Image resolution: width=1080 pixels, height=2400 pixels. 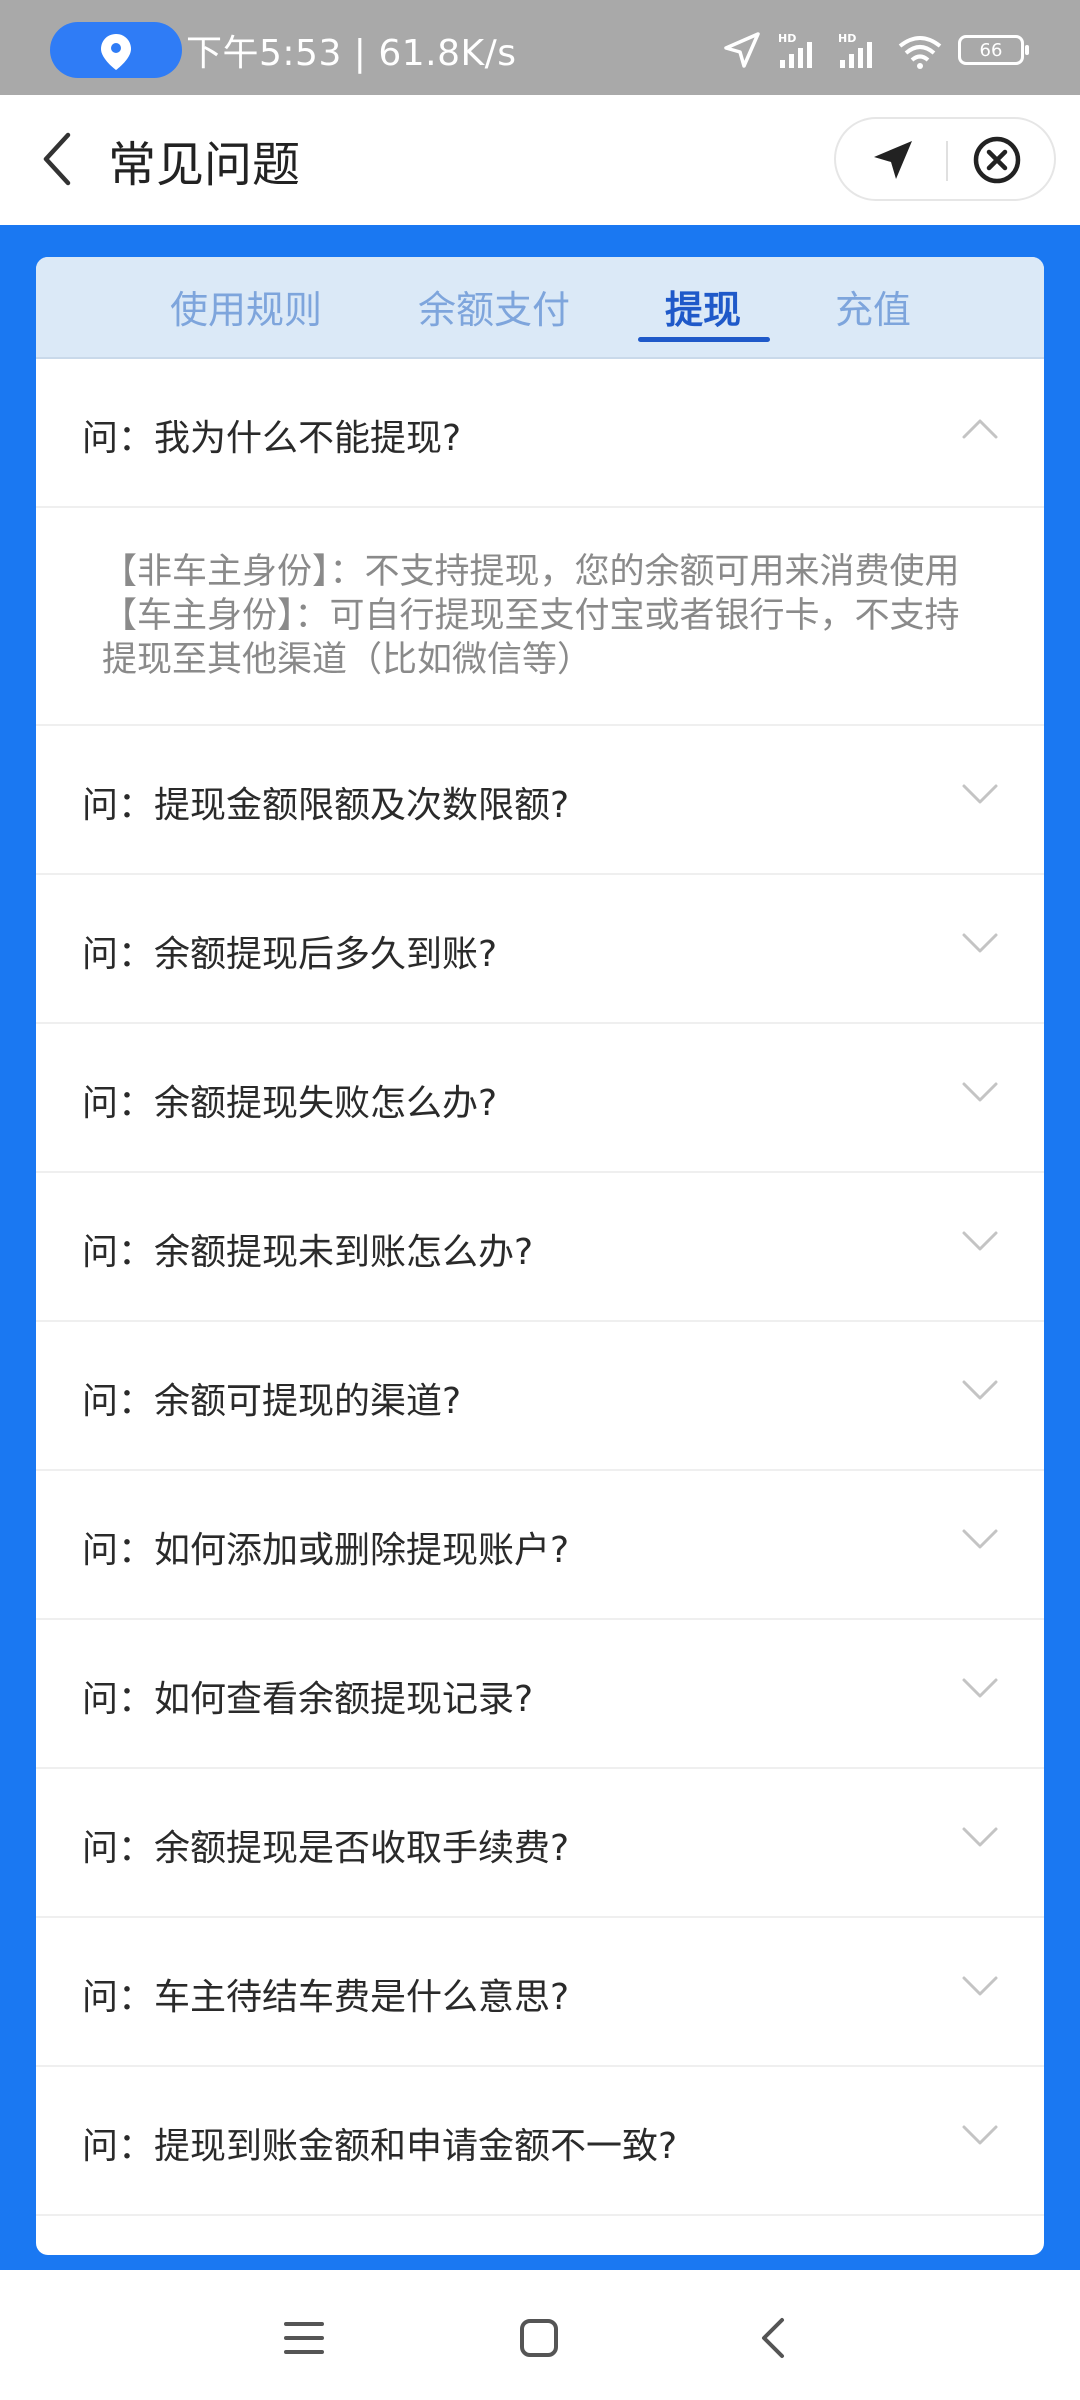 I want to click on faq-answer-line: 【车主身份】：可自行提现至支付宝或者银行卡，不支持提现至其他渠道（比如微信等）, so click(x=531, y=638).